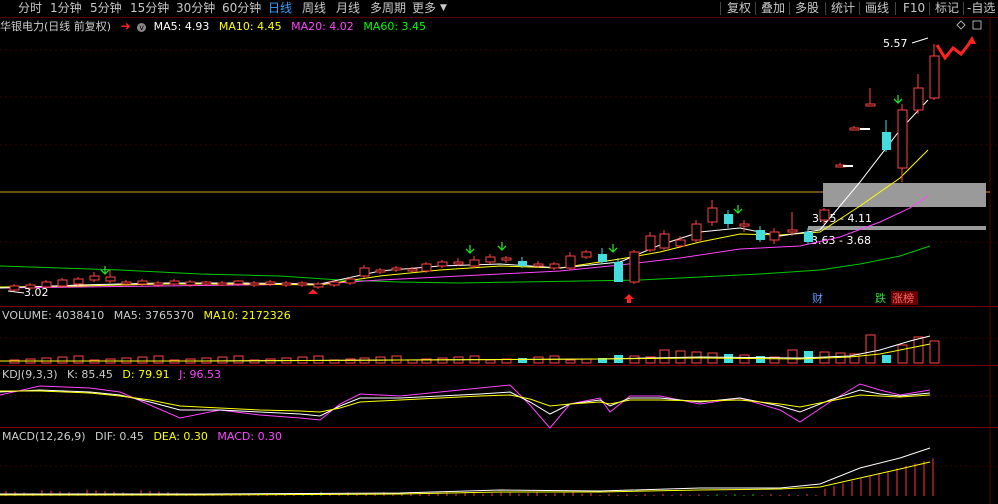 The image size is (998, 504). Describe the element at coordinates (880, 298) in the screenshot. I see `drop-badge: 跌` at that location.